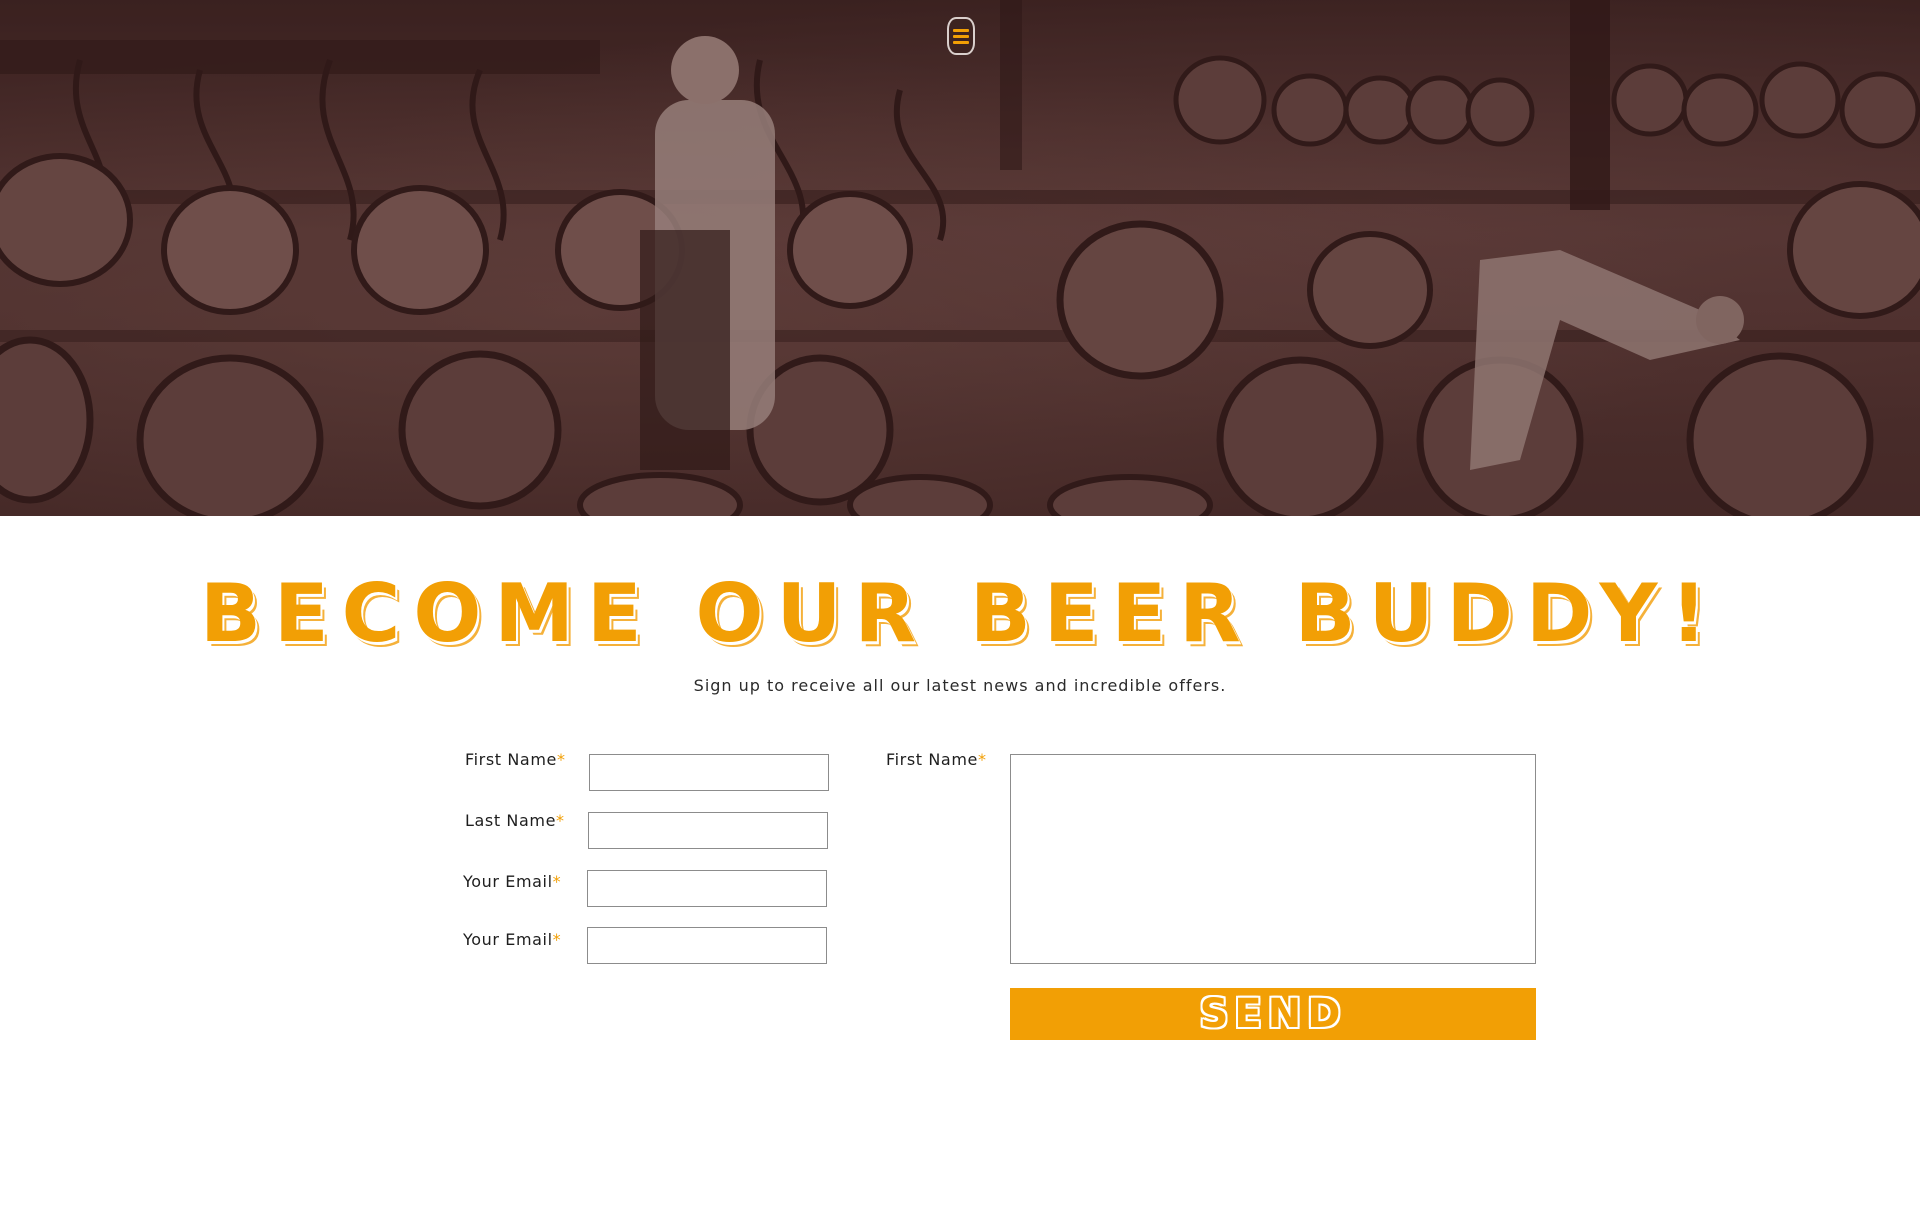 The image size is (1920, 1214). What do you see at coordinates (707, 888) in the screenshot?
I see `email-input` at bounding box center [707, 888].